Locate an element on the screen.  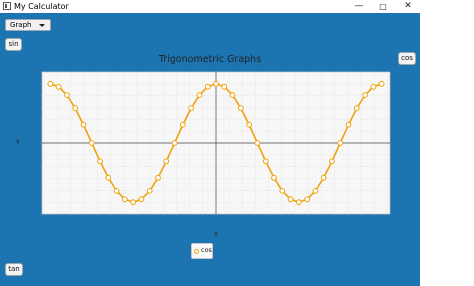
chart-legend: cos is located at coordinates (202, 251).